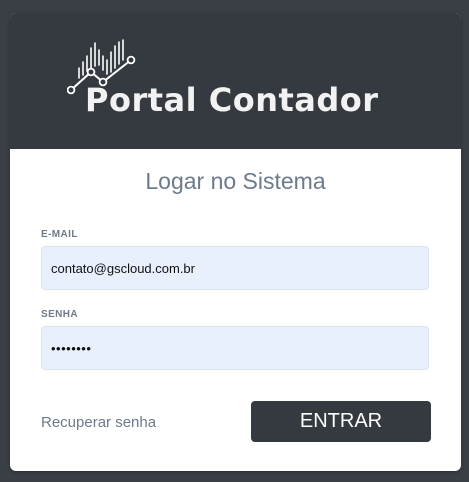 This screenshot has width=469, height=482. Describe the element at coordinates (60, 314) in the screenshot. I see `password-label: SENHA` at that location.